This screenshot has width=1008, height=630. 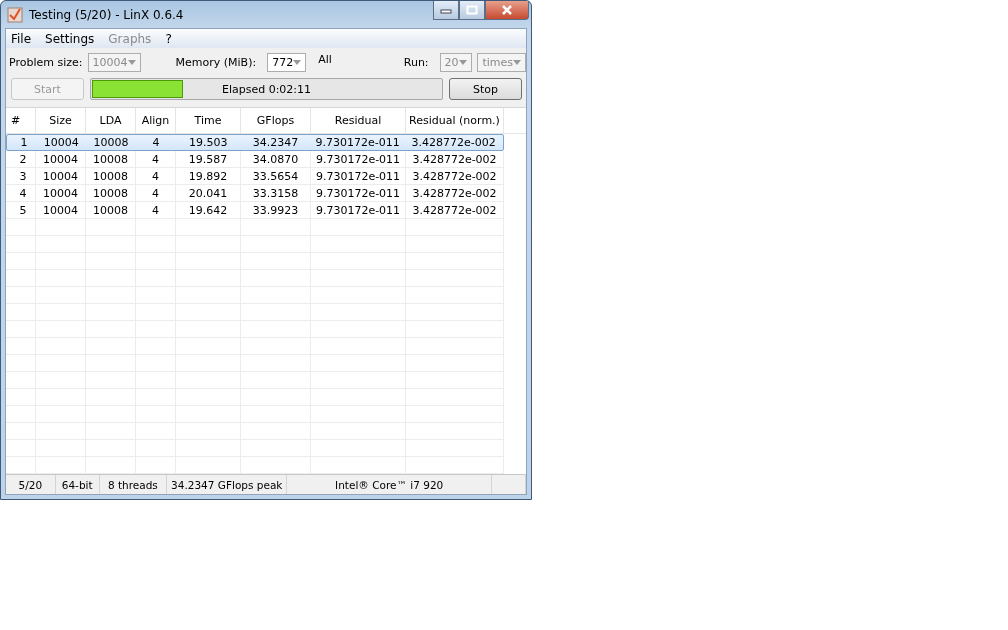 I want to click on table-cell: 33.9923, so click(x=276, y=210).